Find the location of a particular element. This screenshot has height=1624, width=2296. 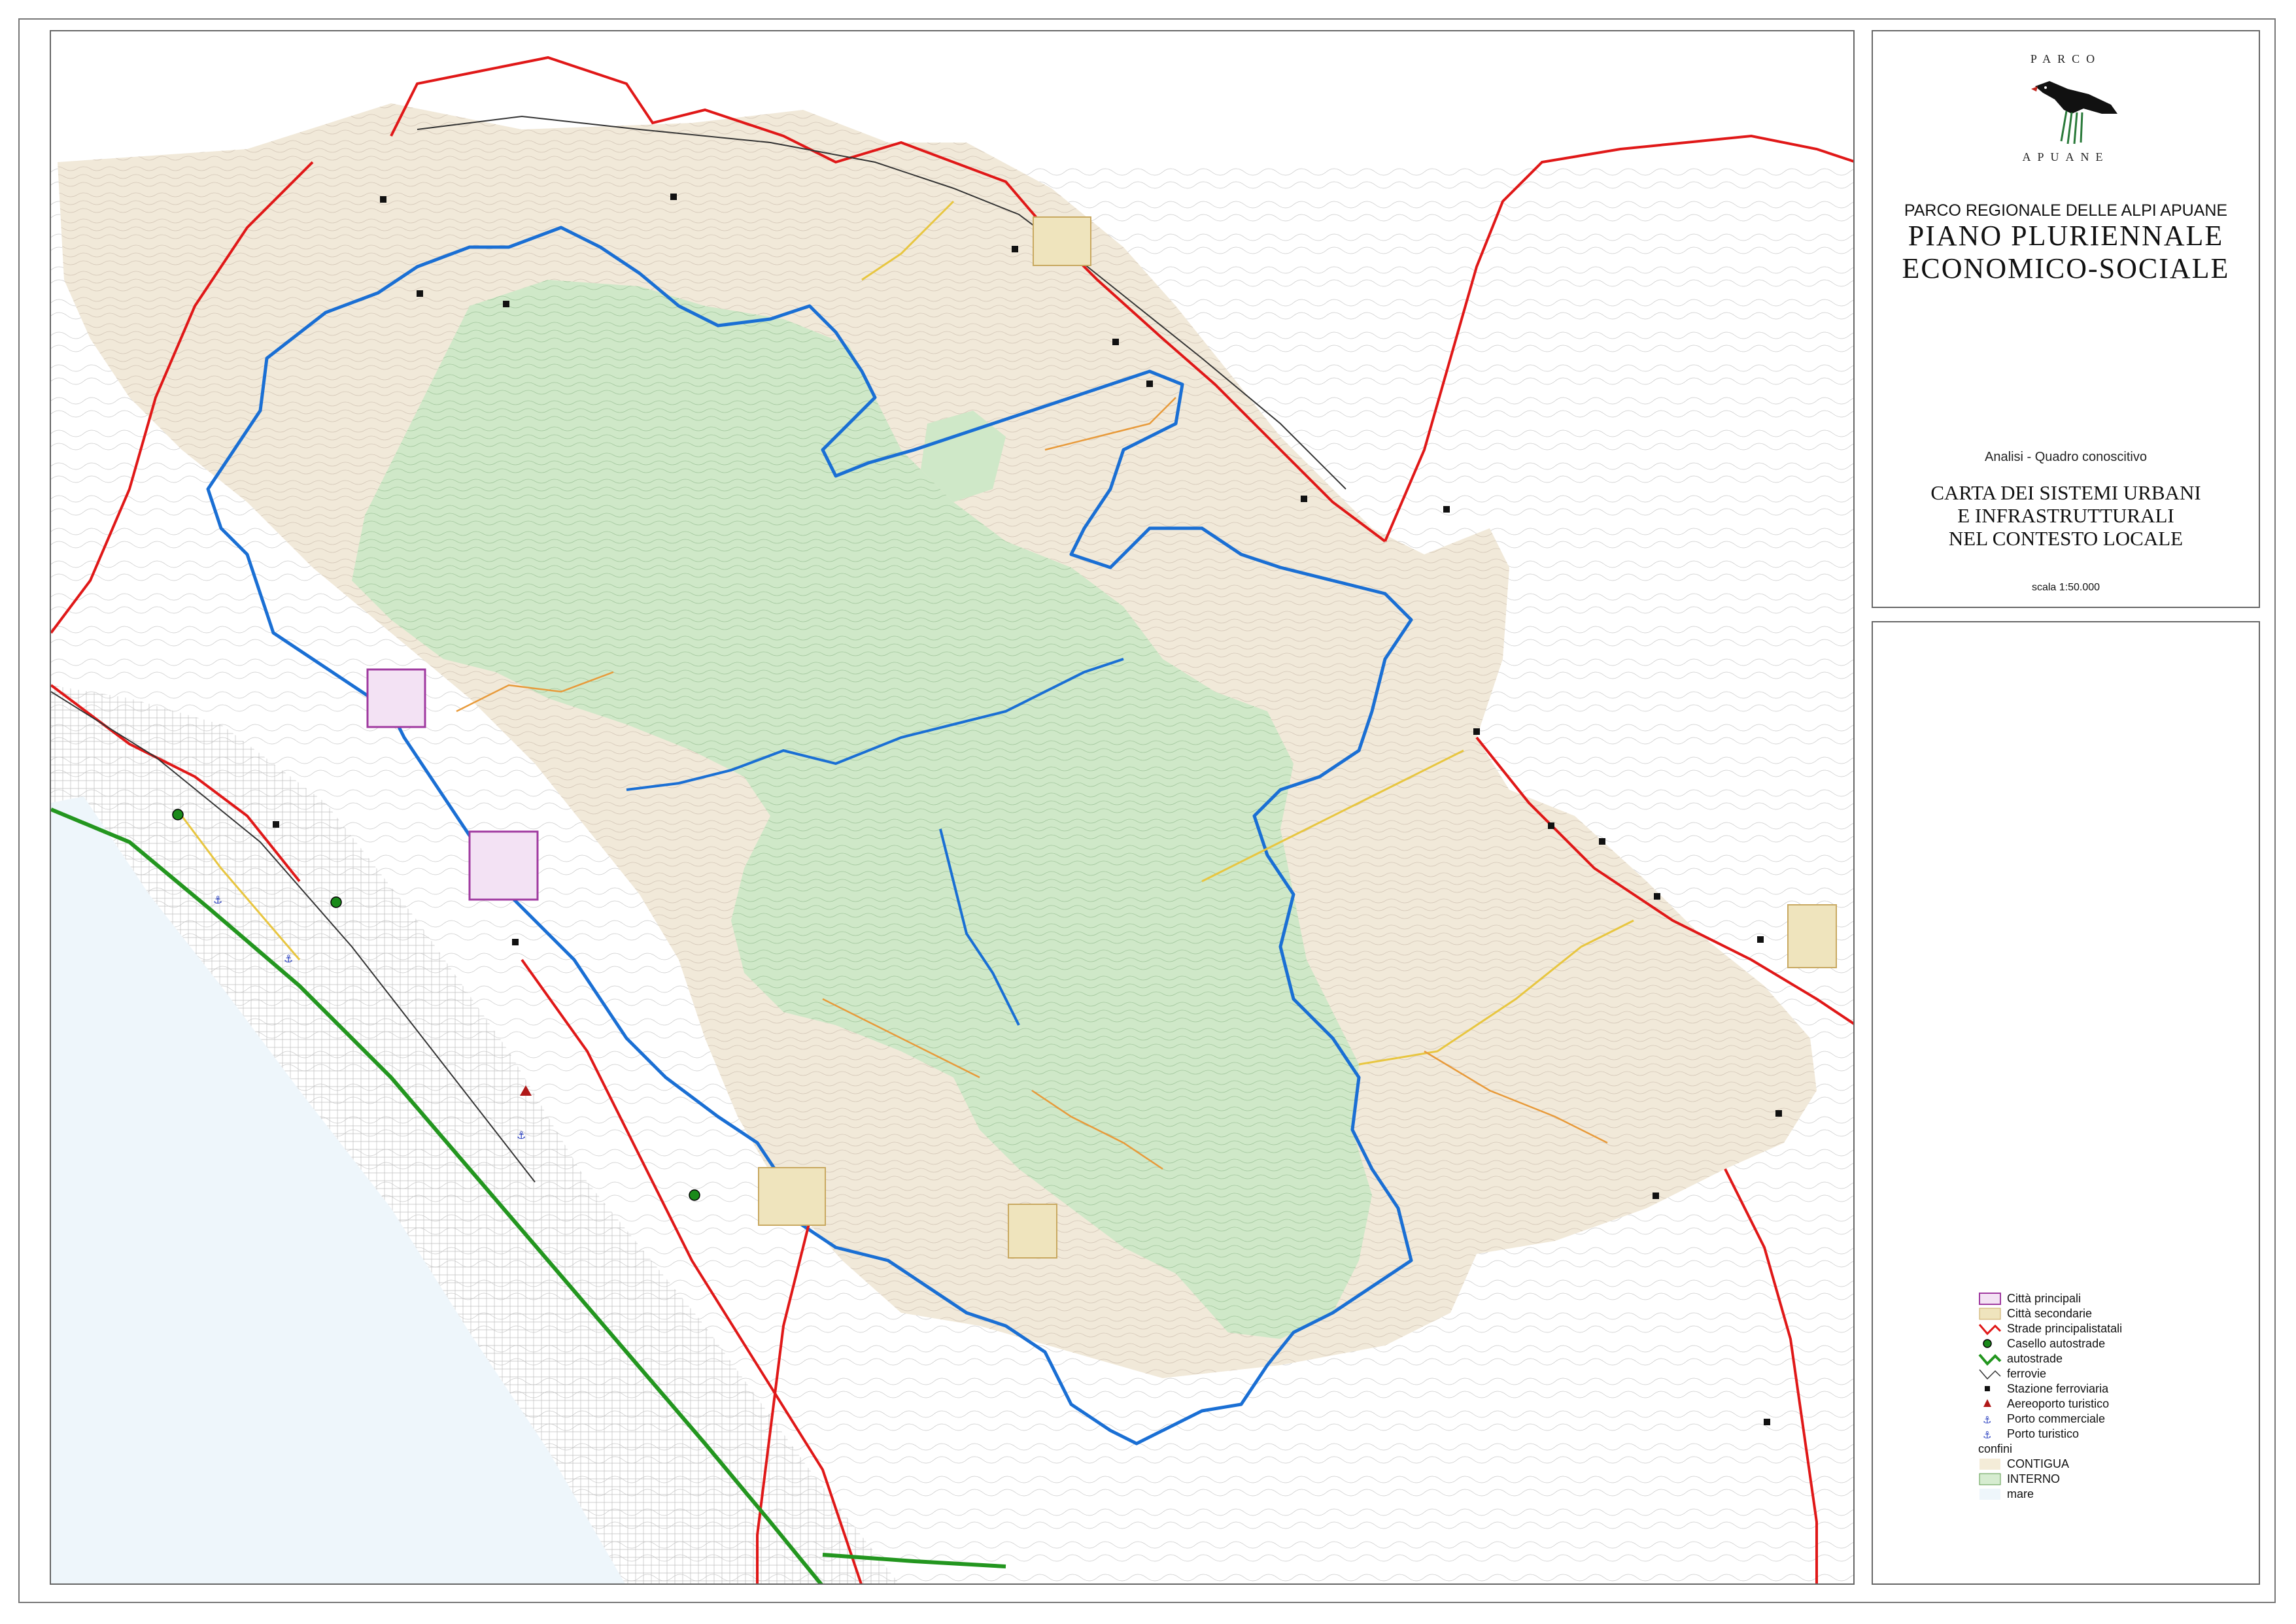

legend-item-tourist-port: ⚓ Porto turistico is located at coordinates (2115, 1434).